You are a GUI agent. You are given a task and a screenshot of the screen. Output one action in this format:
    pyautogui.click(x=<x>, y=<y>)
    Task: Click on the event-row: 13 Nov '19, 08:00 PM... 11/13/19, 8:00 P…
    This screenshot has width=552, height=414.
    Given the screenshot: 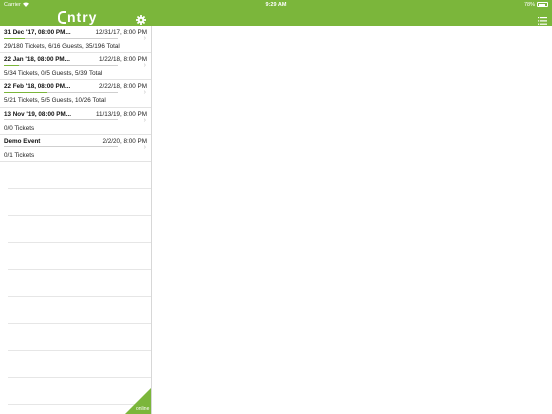 What is the action you would take?
    pyautogui.click(x=75, y=121)
    